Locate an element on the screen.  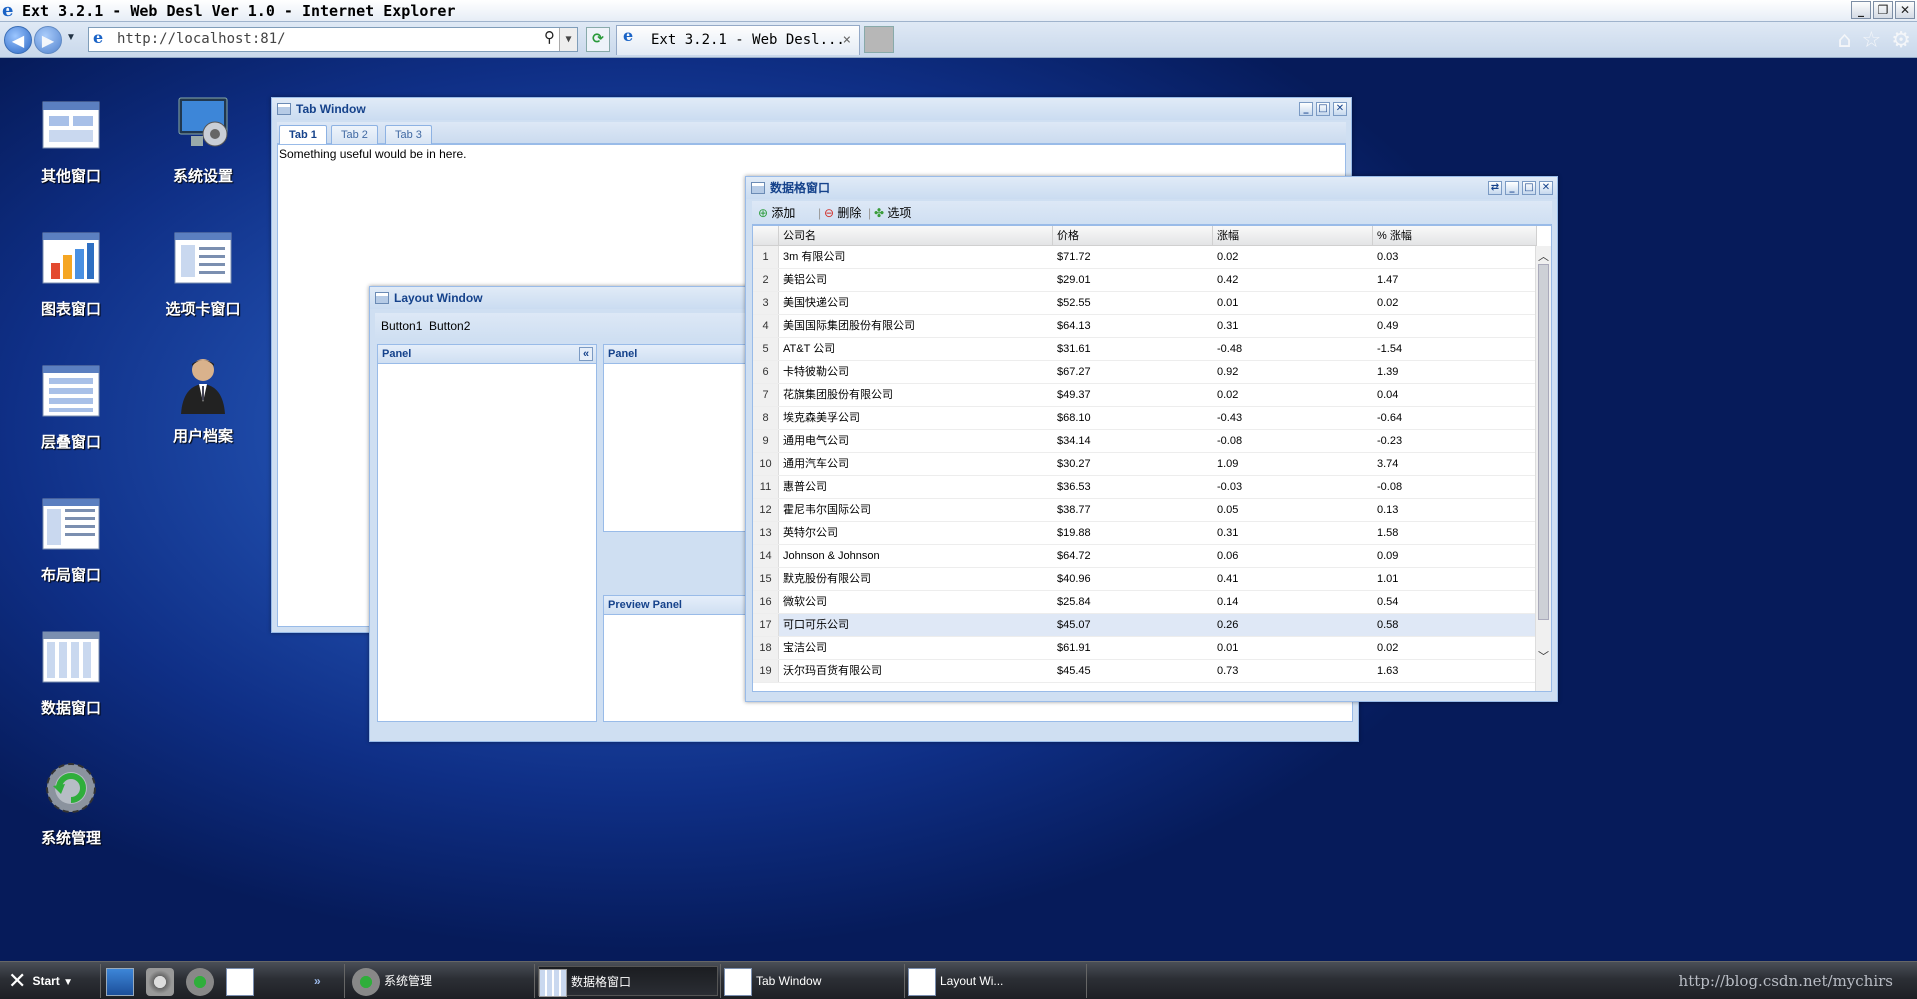
browser-tab: e Ext 3.2.1 - Web Desl... × is located at coordinates (738, 40).